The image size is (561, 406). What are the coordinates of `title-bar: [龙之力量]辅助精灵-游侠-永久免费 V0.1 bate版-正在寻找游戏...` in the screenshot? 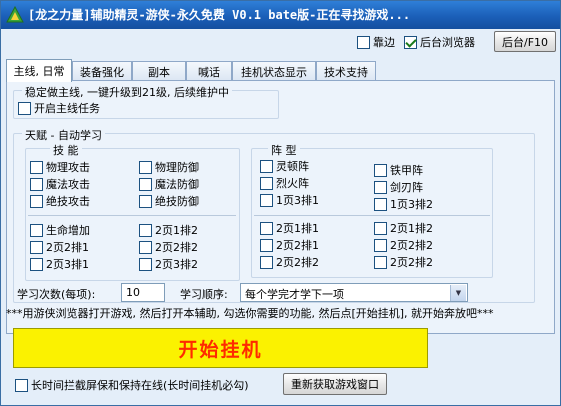 It's located at (280, 15).